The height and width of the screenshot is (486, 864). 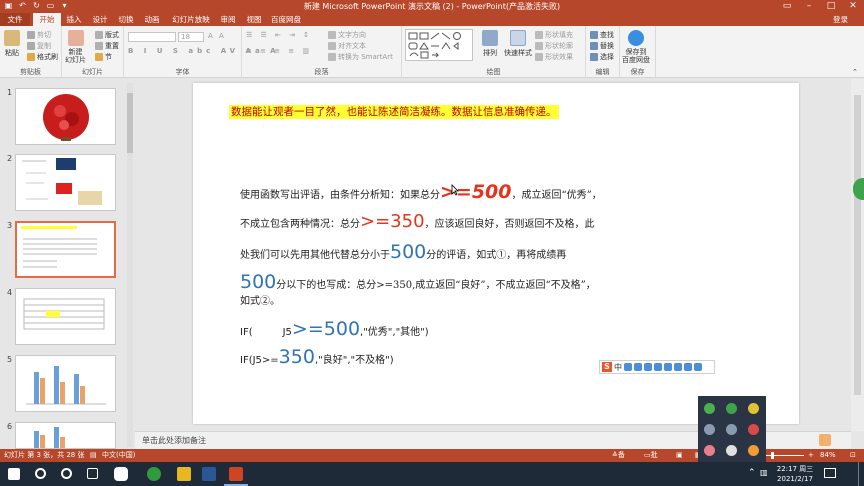 What do you see at coordinates (772, 455) in the screenshot?
I see `zoom-slider-thumb` at bounding box center [772, 455].